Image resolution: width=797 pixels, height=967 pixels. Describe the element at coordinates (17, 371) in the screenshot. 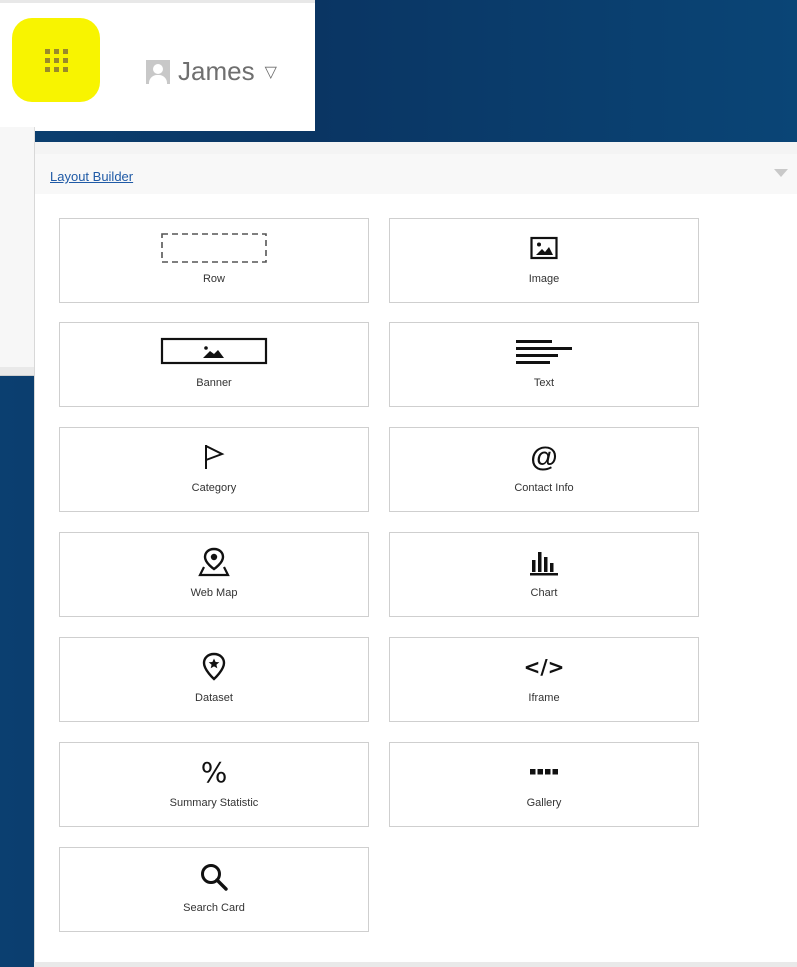

I see `underlying-divider` at that location.